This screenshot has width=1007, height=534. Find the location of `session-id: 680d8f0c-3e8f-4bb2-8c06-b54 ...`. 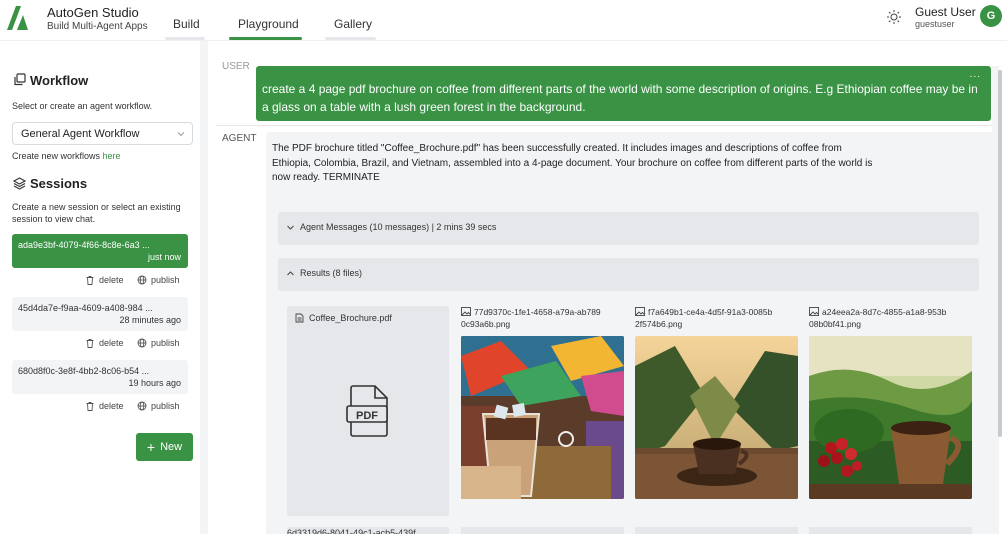

session-id: 680d8f0c-3e8f-4bb2-8c06-b54 ... is located at coordinates (84, 371).